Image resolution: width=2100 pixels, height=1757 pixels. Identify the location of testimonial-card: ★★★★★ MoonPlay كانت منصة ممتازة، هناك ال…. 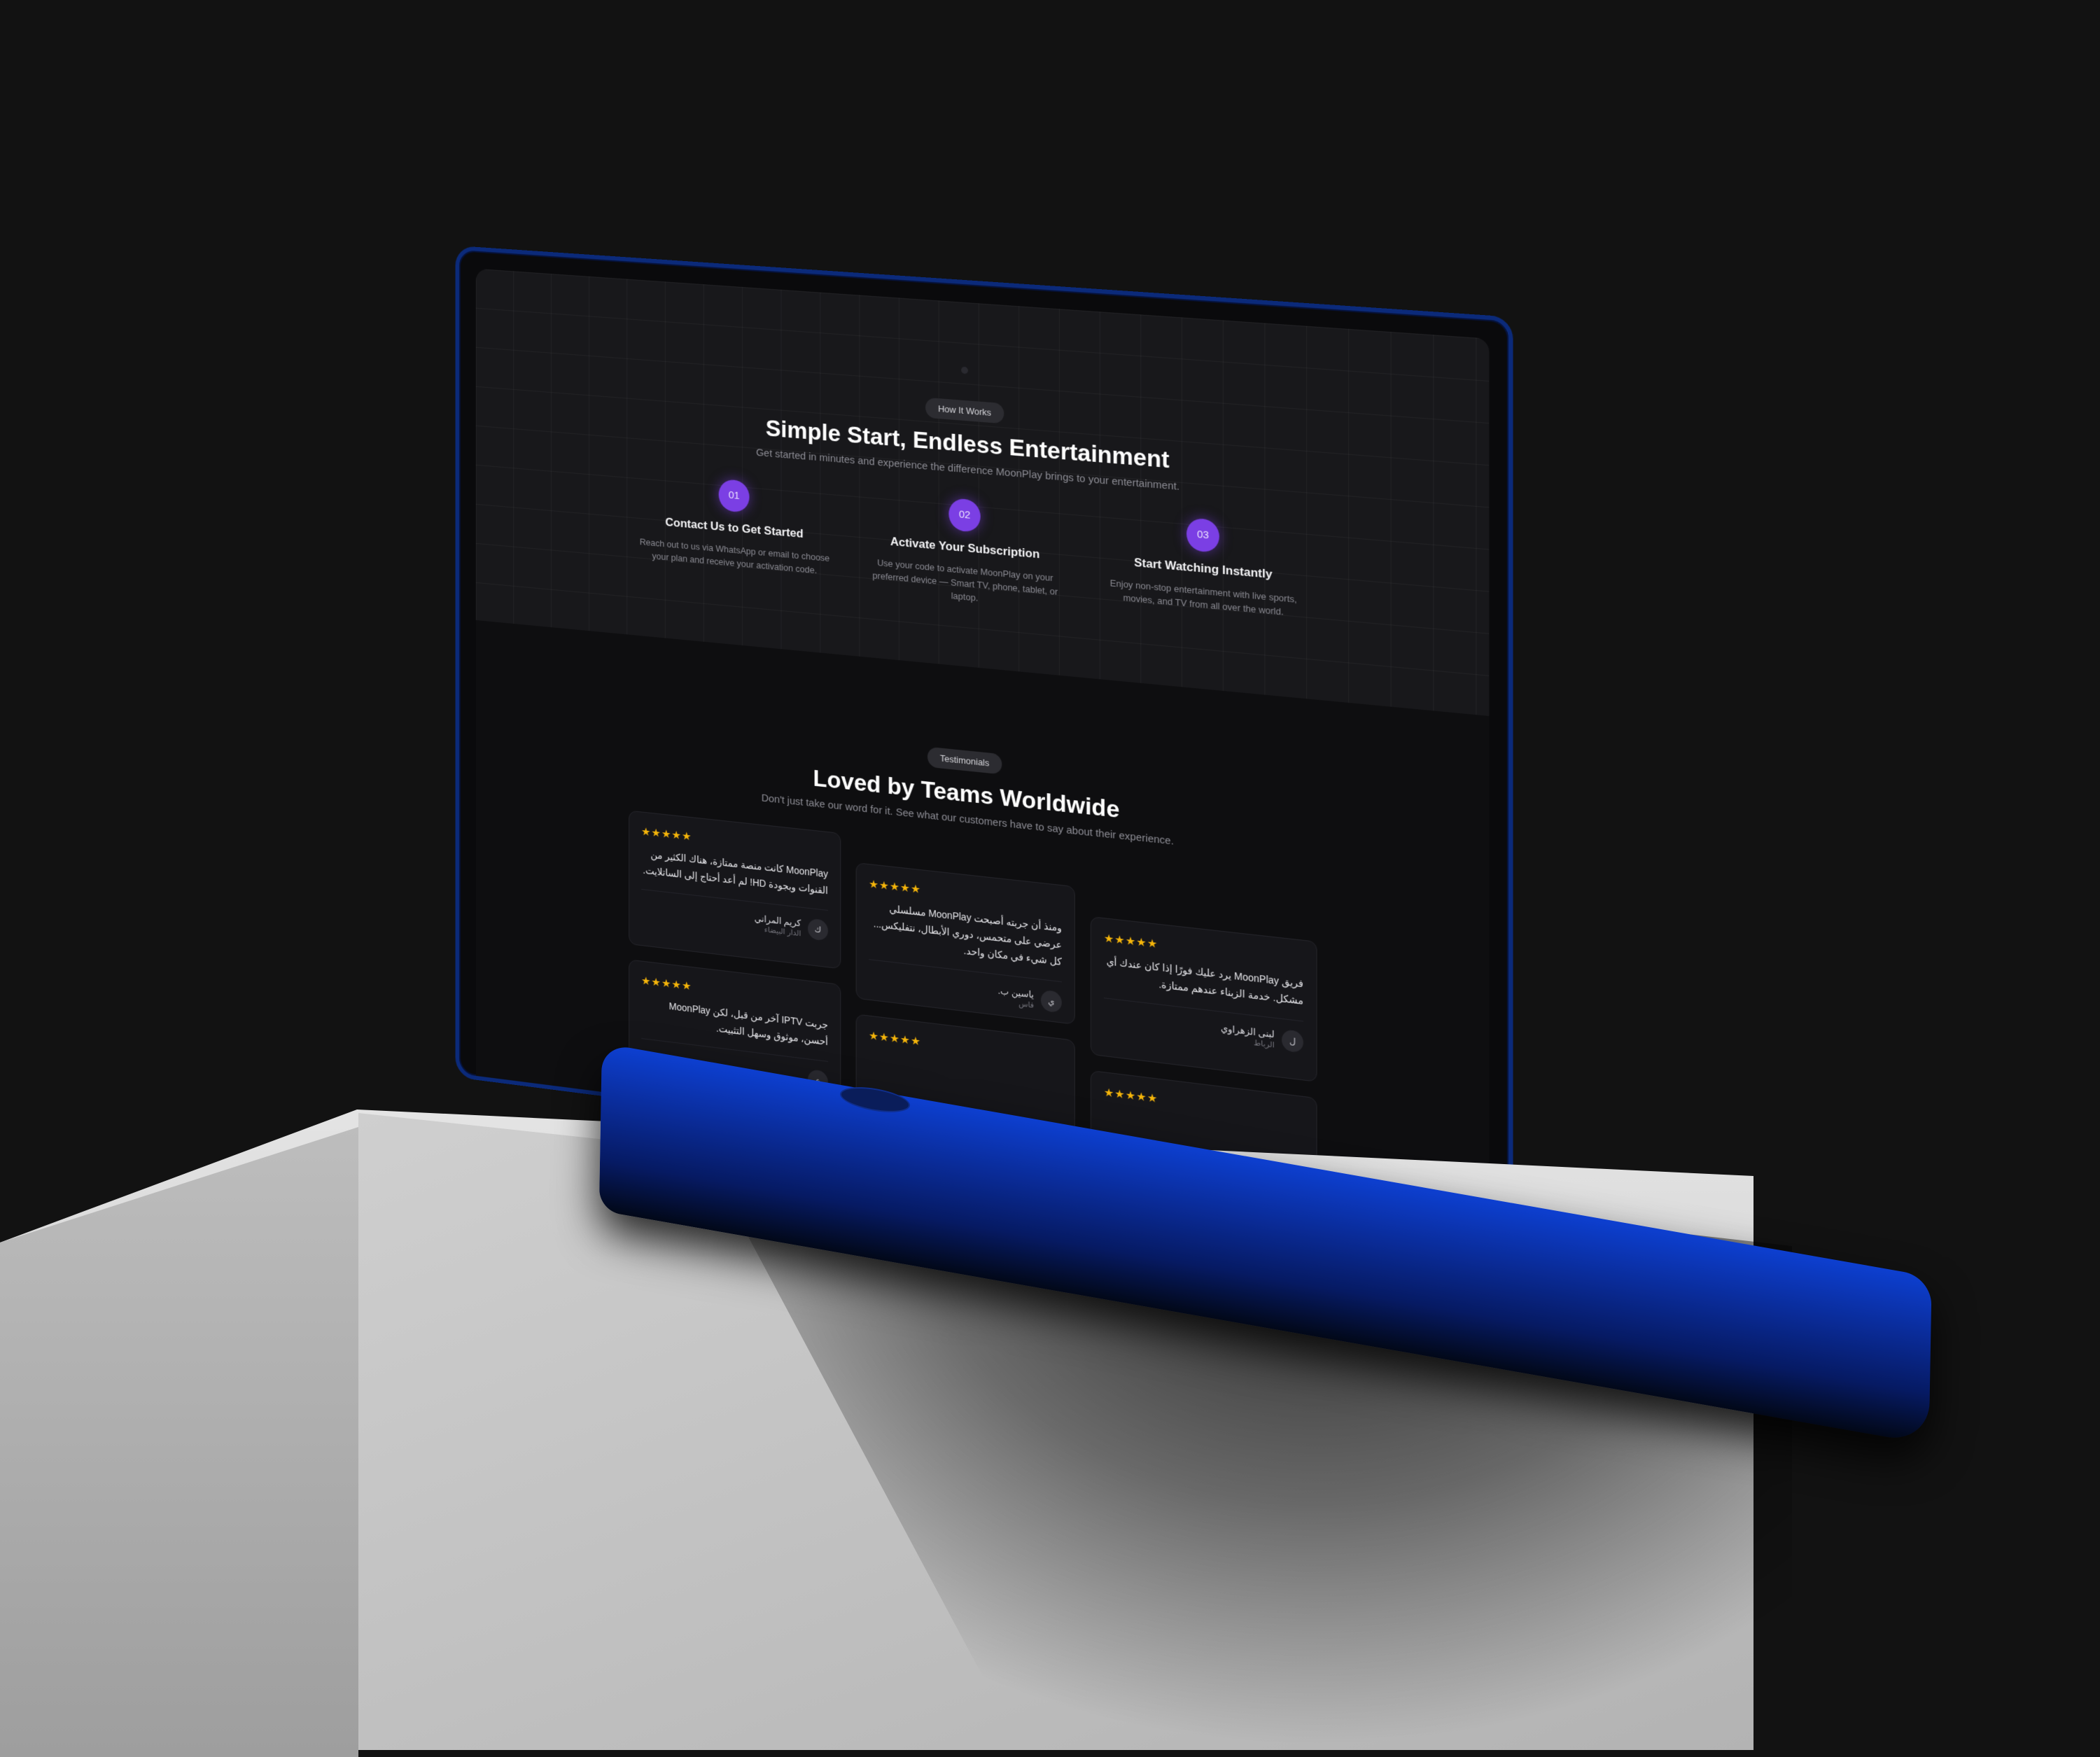
(735, 890).